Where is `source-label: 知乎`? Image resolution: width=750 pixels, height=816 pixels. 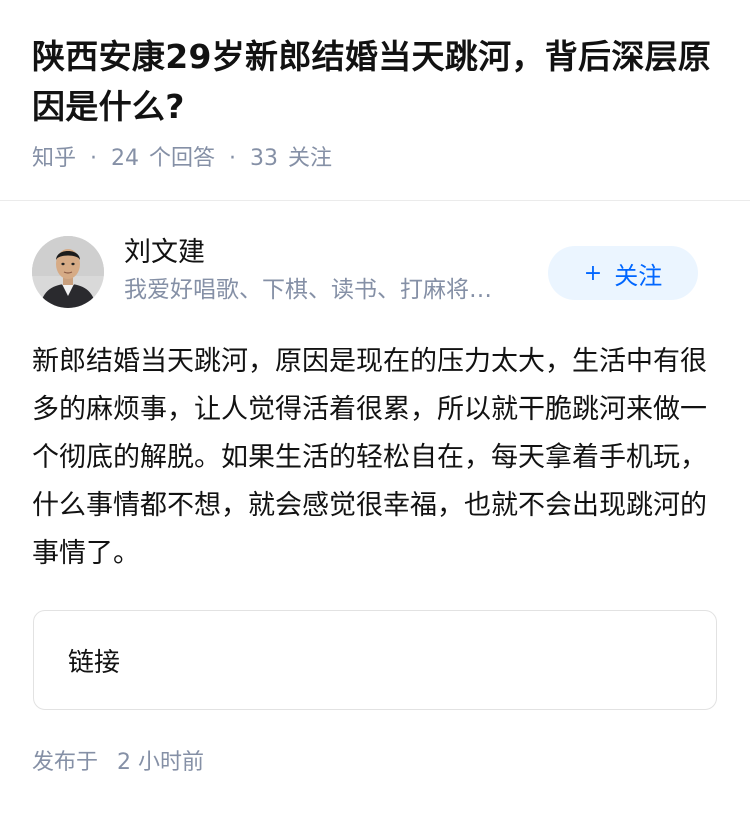
source-label: 知乎 is located at coordinates (54, 159).